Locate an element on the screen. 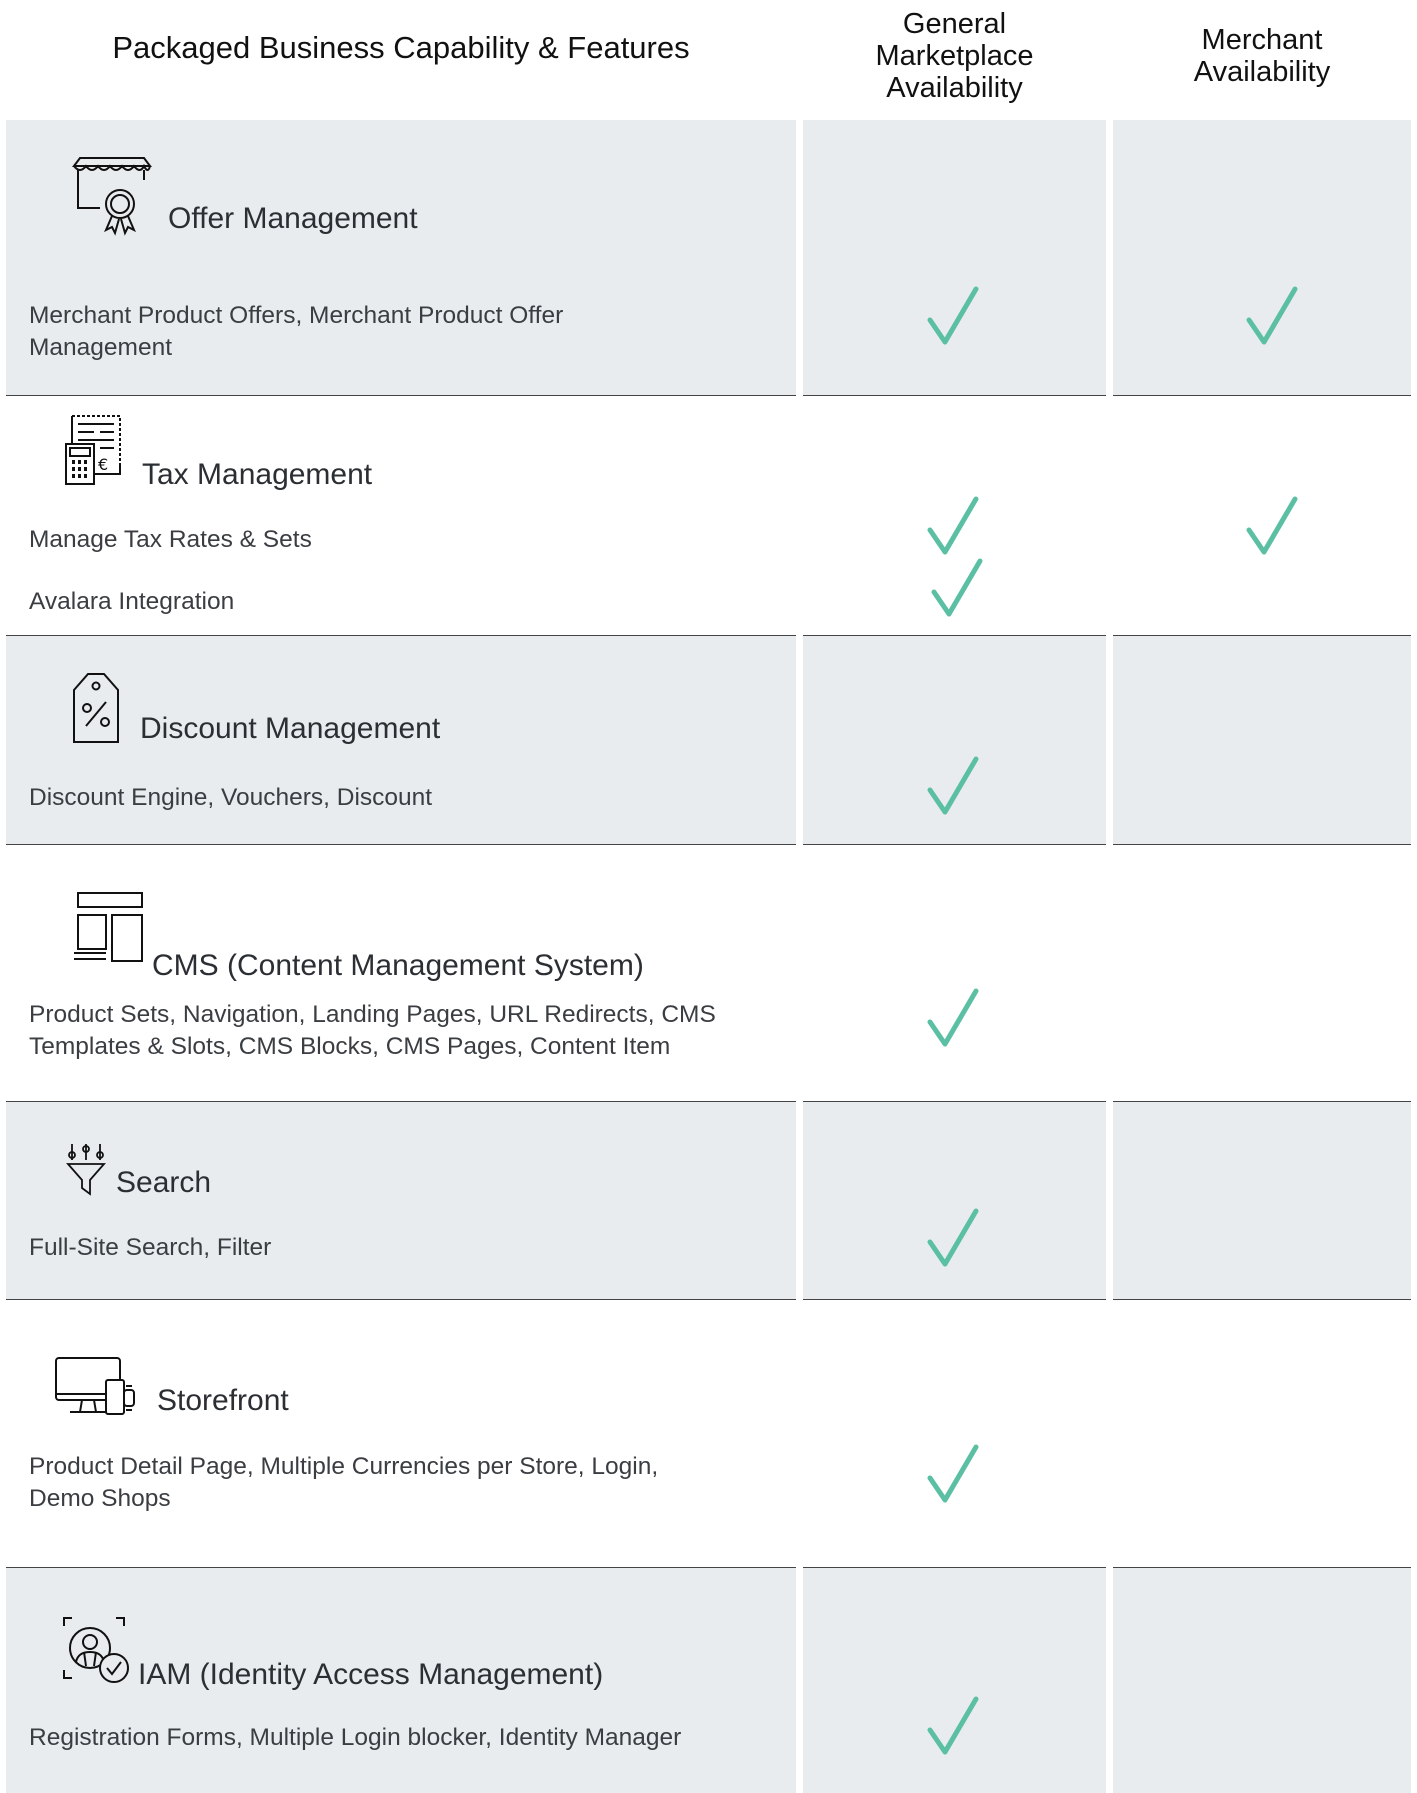 The height and width of the screenshot is (1793, 1417). header-merchant-line: Merchant is located at coordinates (1262, 40).